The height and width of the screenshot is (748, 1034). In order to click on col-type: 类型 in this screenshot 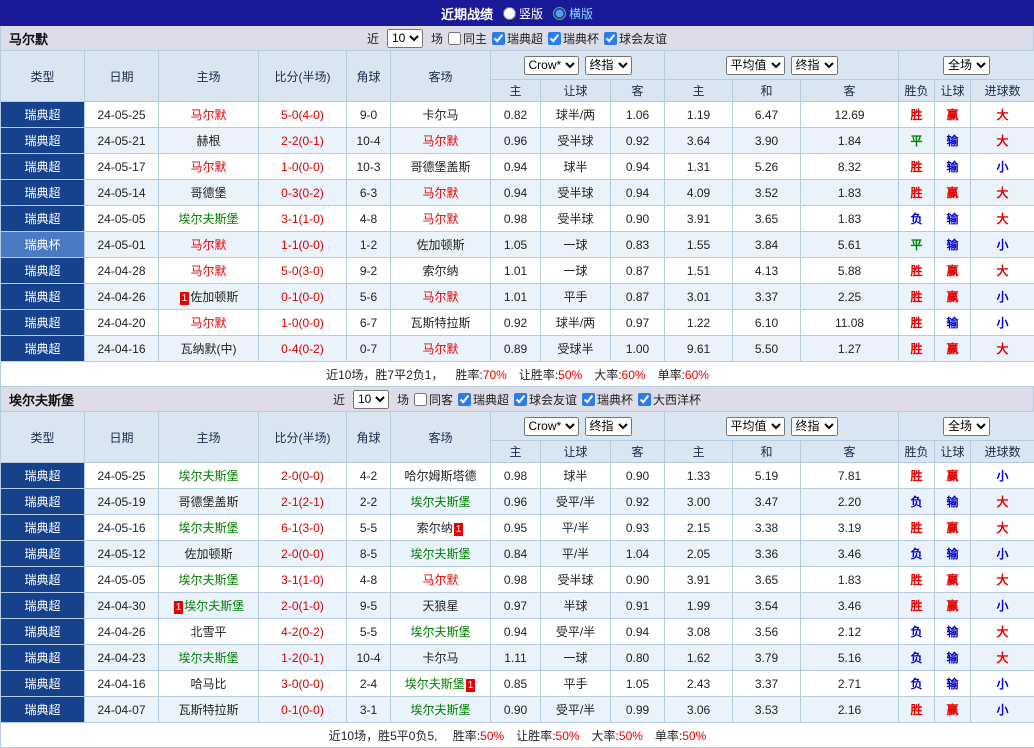, I will do `click(43, 437)`.